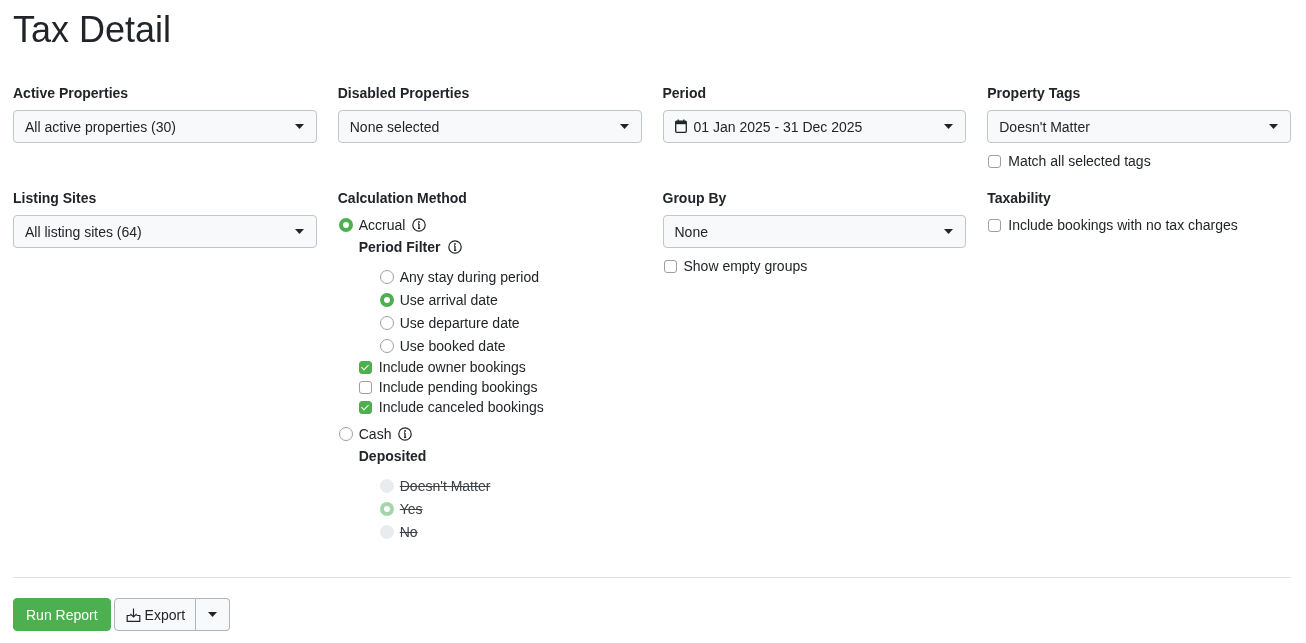  Describe the element at coordinates (685, 93) in the screenshot. I see `field-label: Period` at that location.